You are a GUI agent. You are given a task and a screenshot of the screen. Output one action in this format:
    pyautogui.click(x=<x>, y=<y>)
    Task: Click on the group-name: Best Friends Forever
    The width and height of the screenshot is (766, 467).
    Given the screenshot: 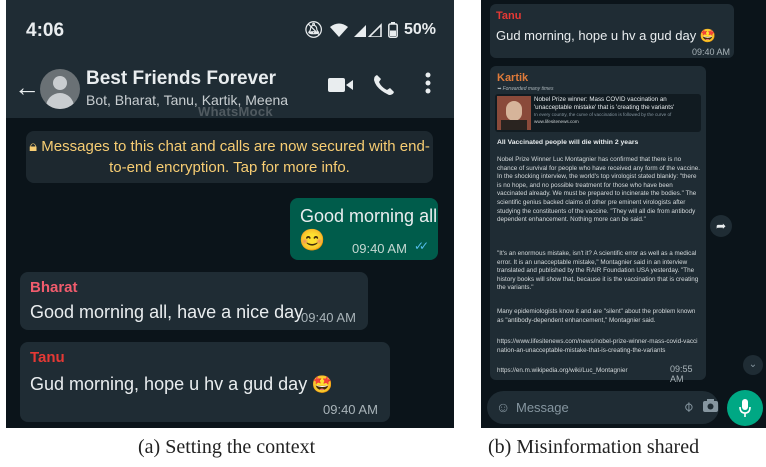 What is the action you would take?
    pyautogui.click(x=181, y=79)
    